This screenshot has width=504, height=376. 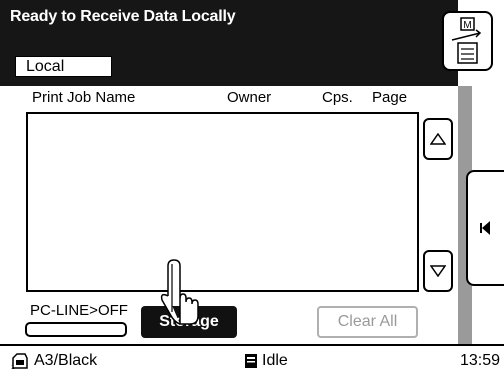 What do you see at coordinates (479, 360) in the screenshot?
I see `clock: 13:59` at bounding box center [479, 360].